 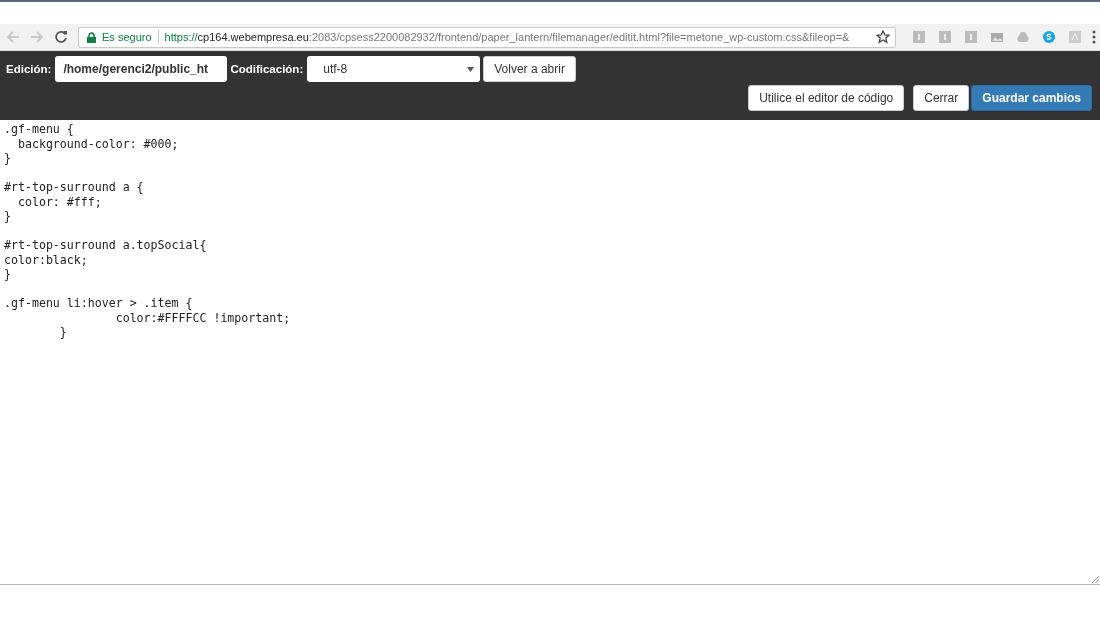 What do you see at coordinates (1075, 37) in the screenshot?
I see `document-icon` at bounding box center [1075, 37].